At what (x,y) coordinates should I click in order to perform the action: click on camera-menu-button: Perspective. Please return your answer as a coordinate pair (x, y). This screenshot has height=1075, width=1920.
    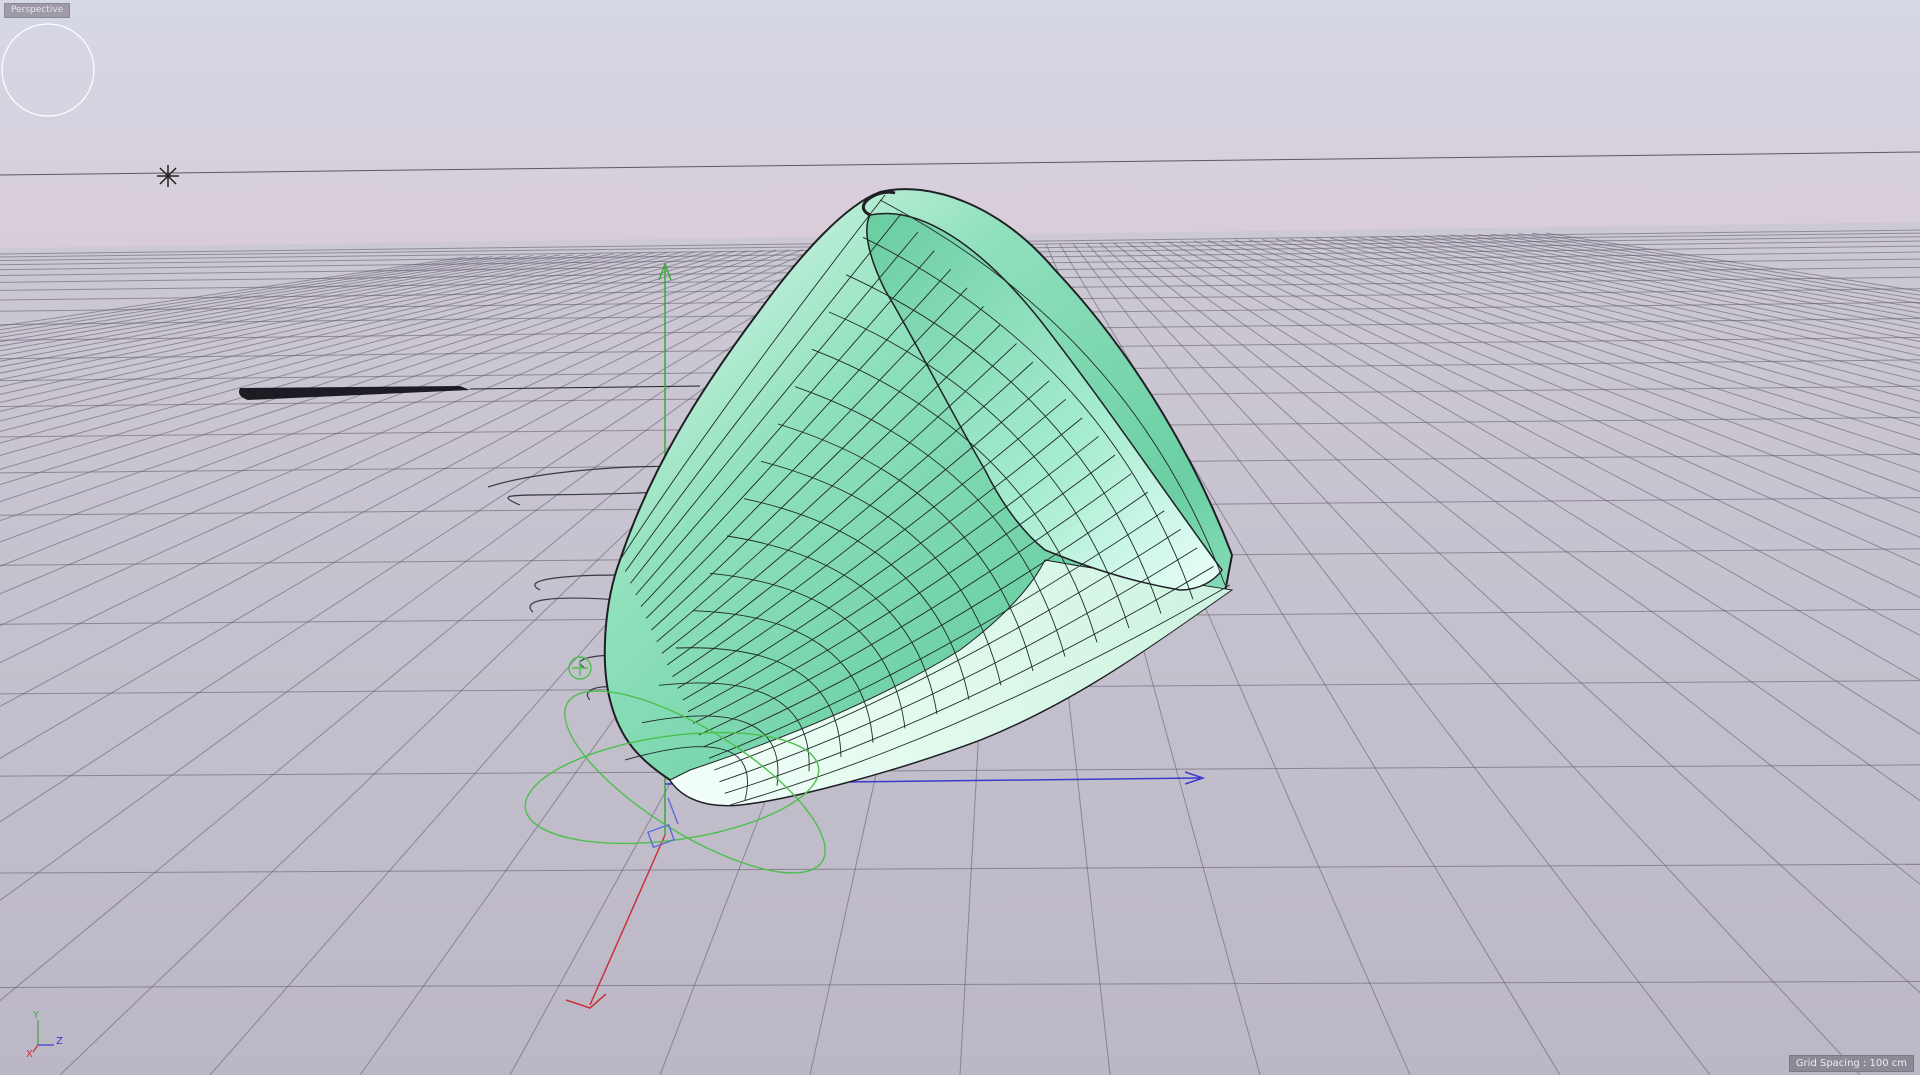
    Looking at the image, I should click on (37, 10).